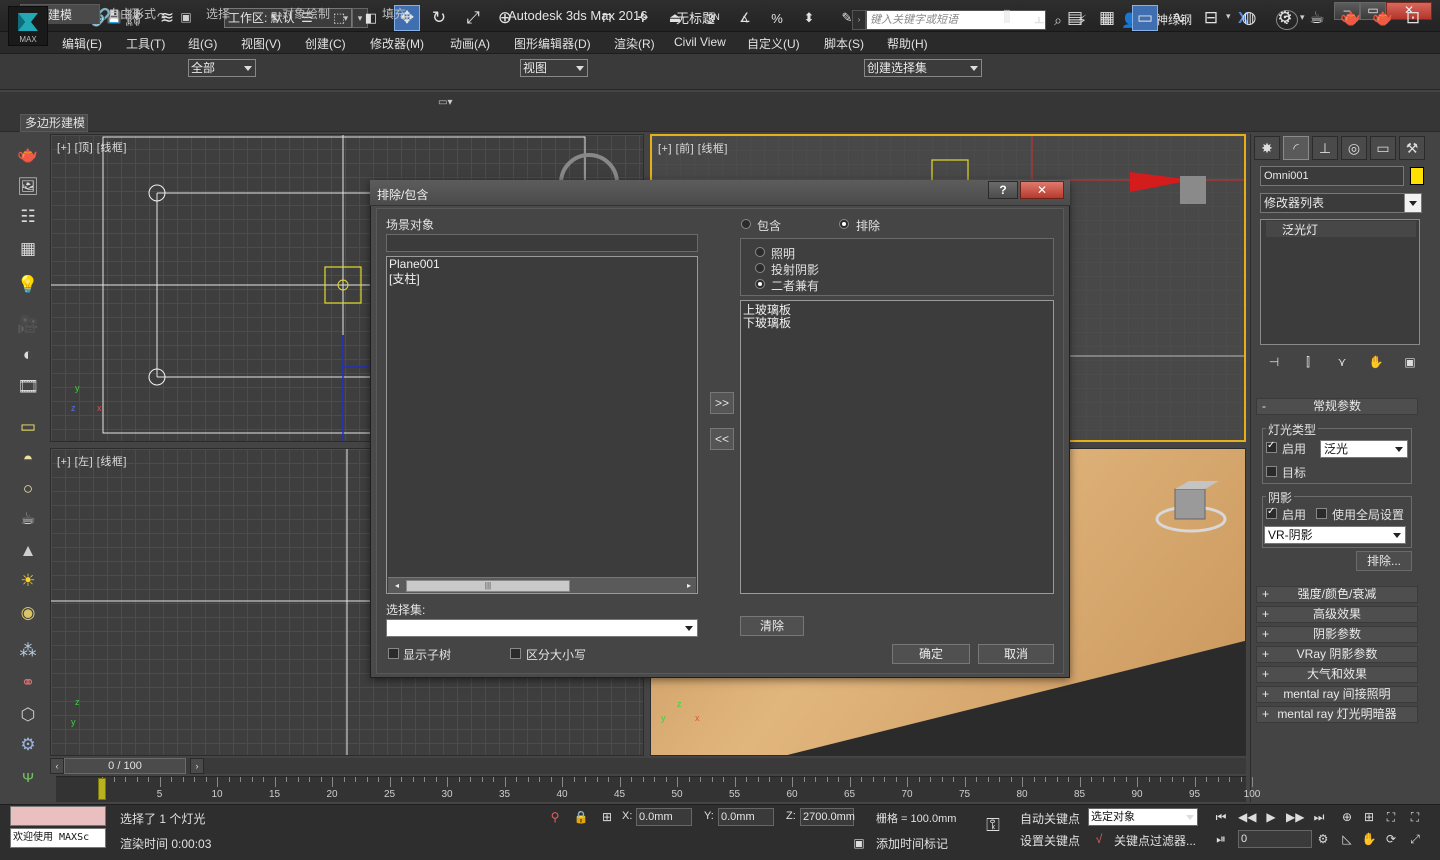 Image resolution: width=1440 pixels, height=860 pixels. I want to click on menu-customize: 自定义(U), so click(773, 43).